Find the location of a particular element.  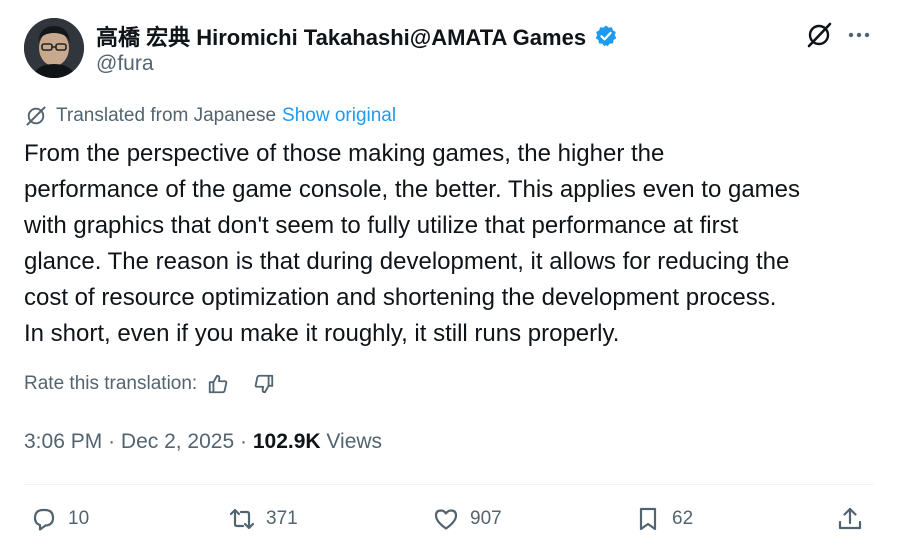

like-button: 907 is located at coordinates (467, 519).